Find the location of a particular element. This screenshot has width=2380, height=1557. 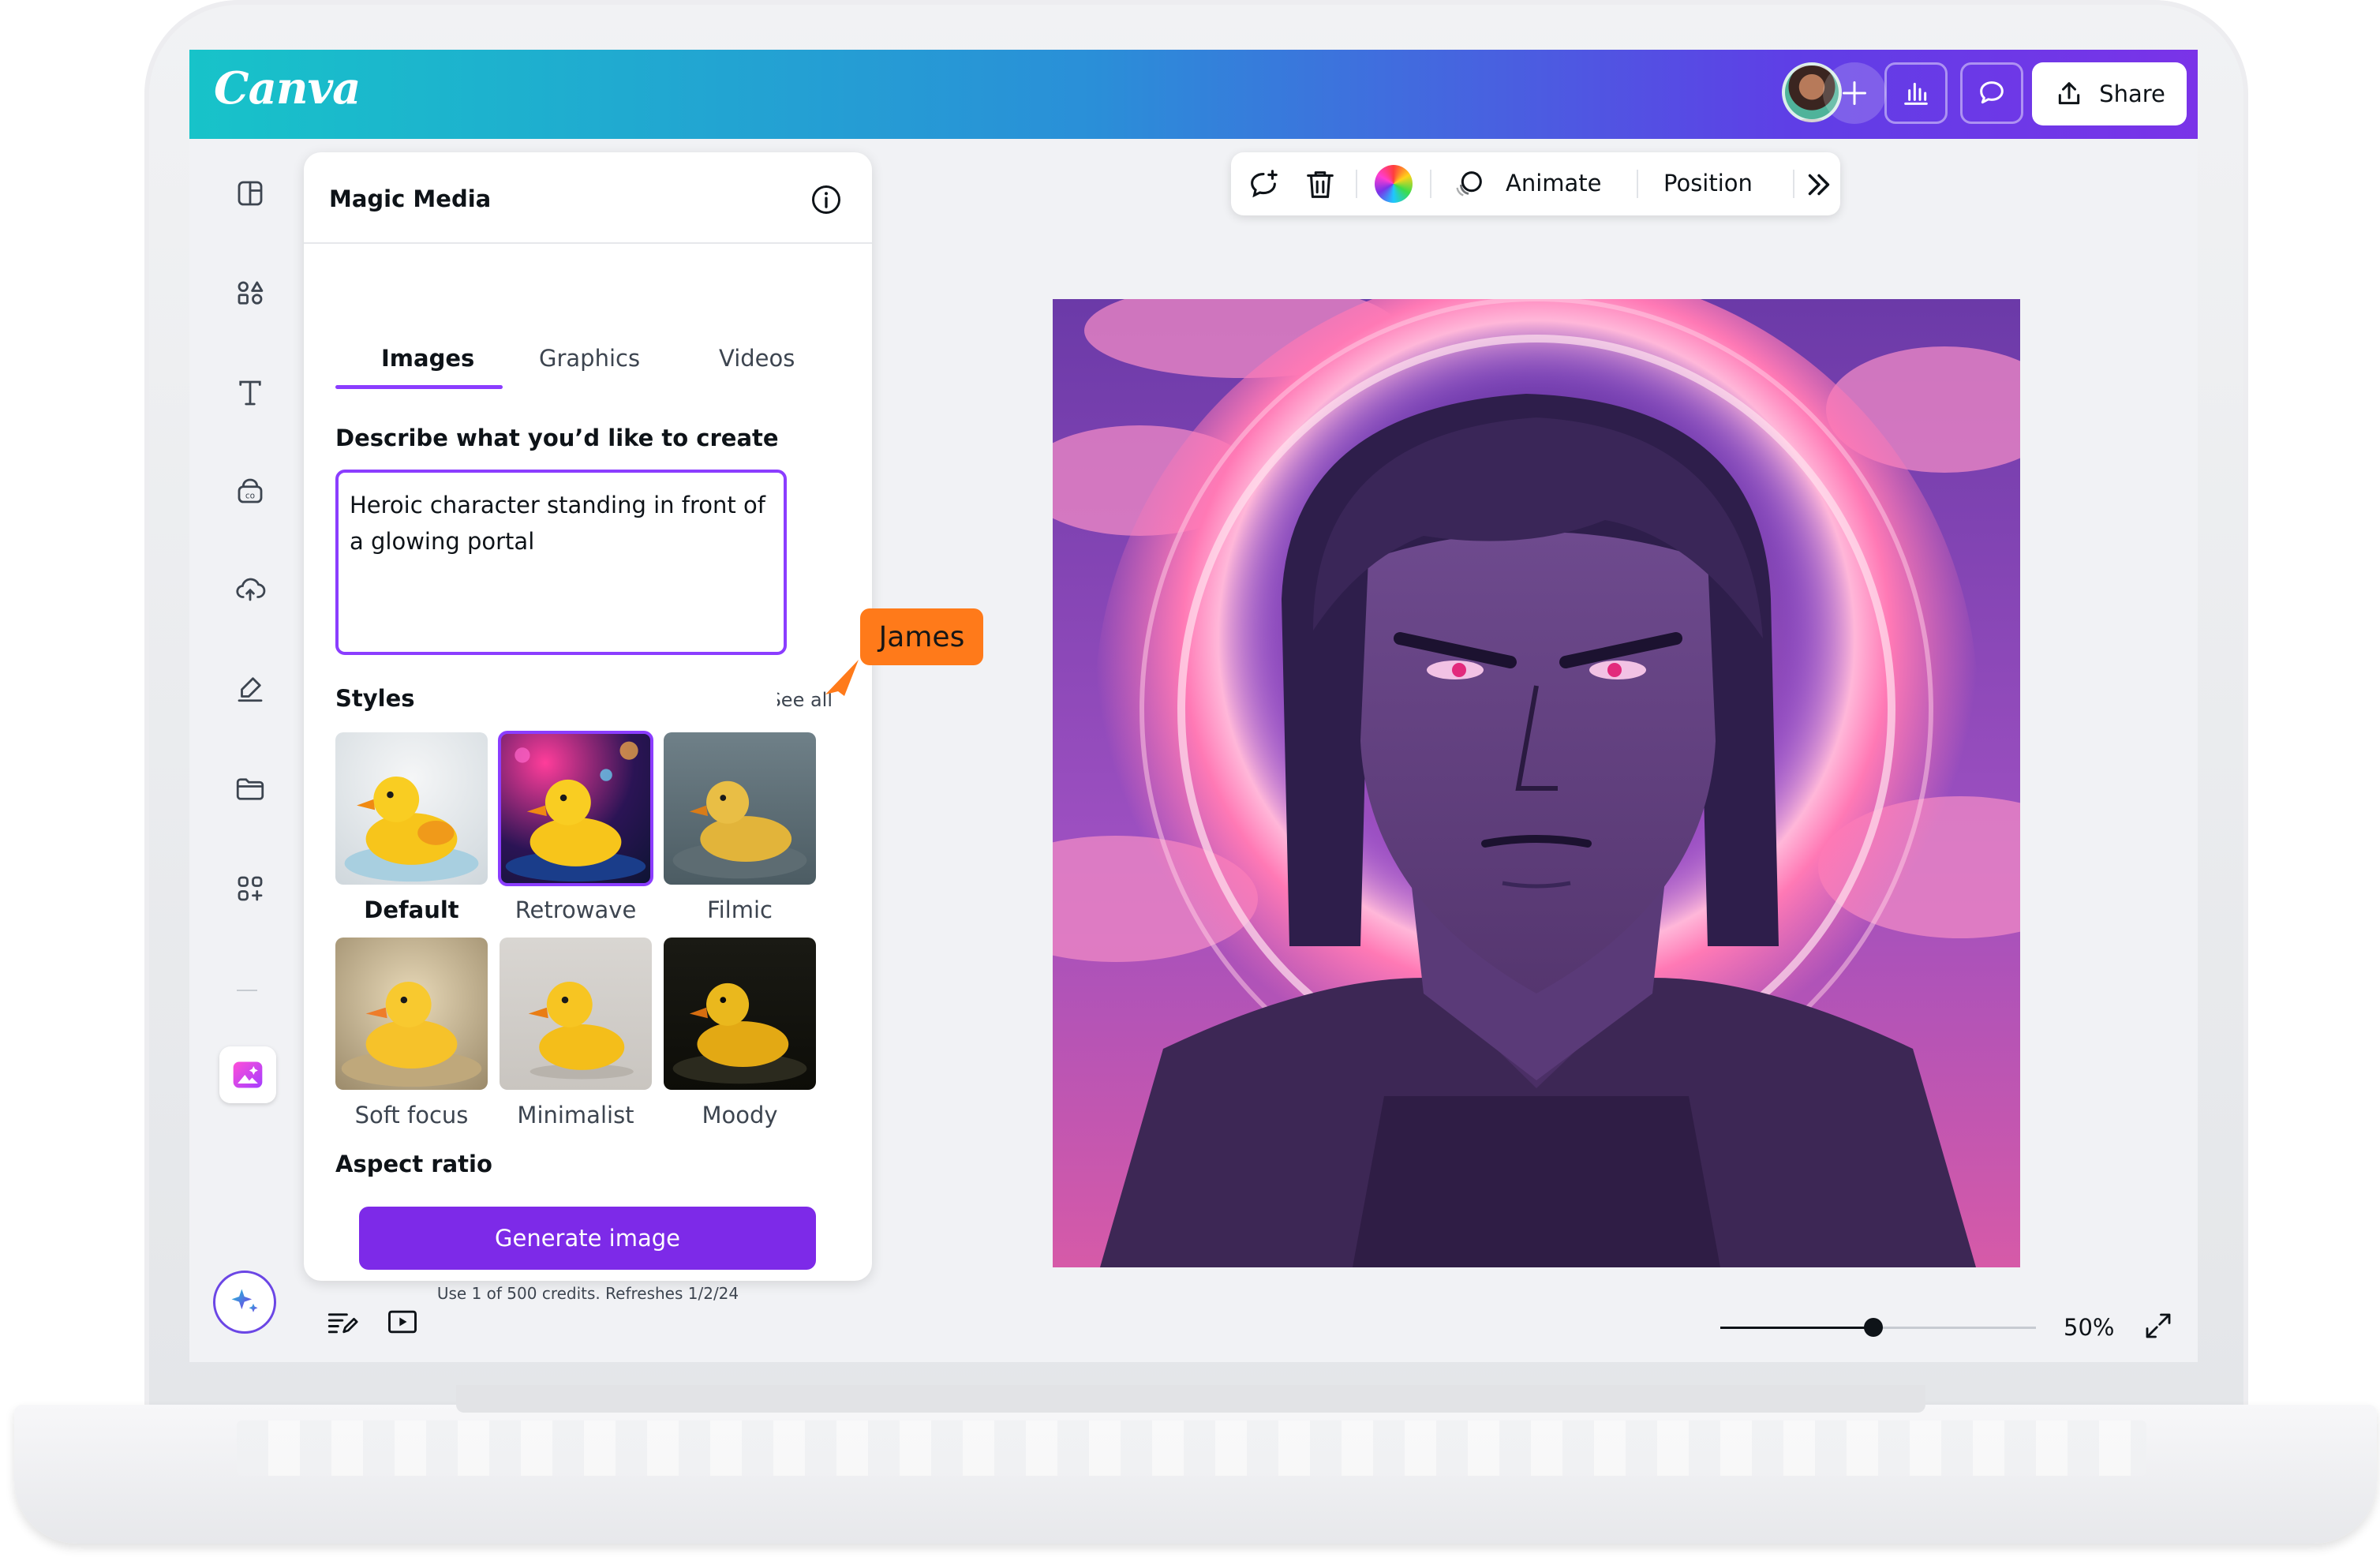

shapes-icon is located at coordinates (251, 293).